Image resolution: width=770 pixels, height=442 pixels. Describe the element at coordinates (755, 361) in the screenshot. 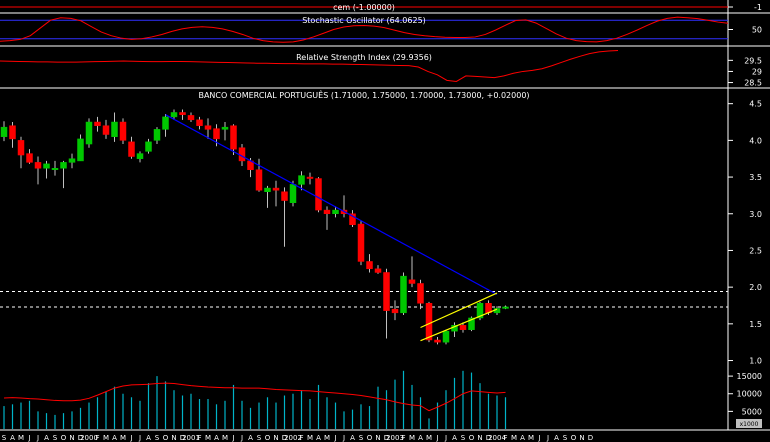

I see `price-tick-label: 1.0` at that location.